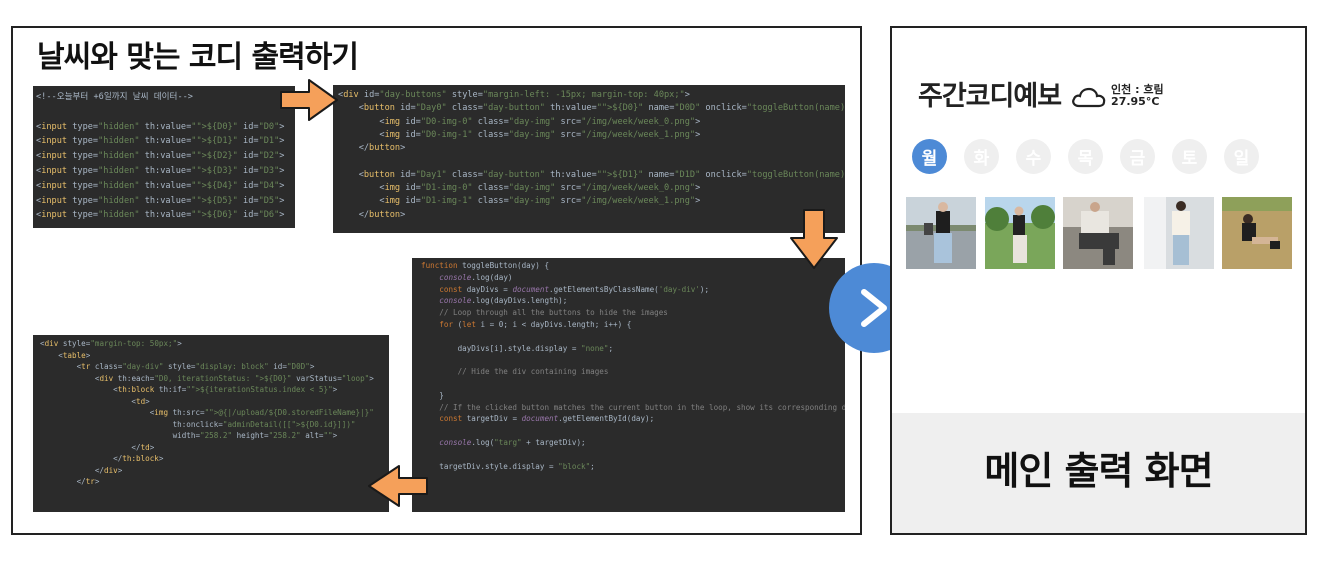 The height and width of the screenshot is (566, 1329). Describe the element at coordinates (929, 156) in the screenshot. I see `day-button-mon: 월` at that location.